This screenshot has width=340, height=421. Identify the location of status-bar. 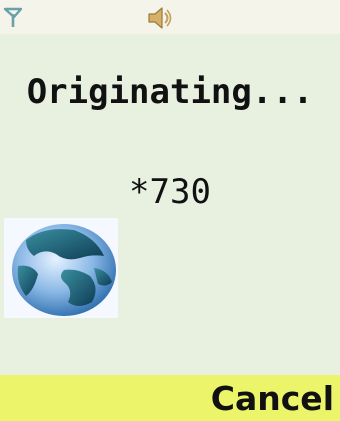
(170, 17).